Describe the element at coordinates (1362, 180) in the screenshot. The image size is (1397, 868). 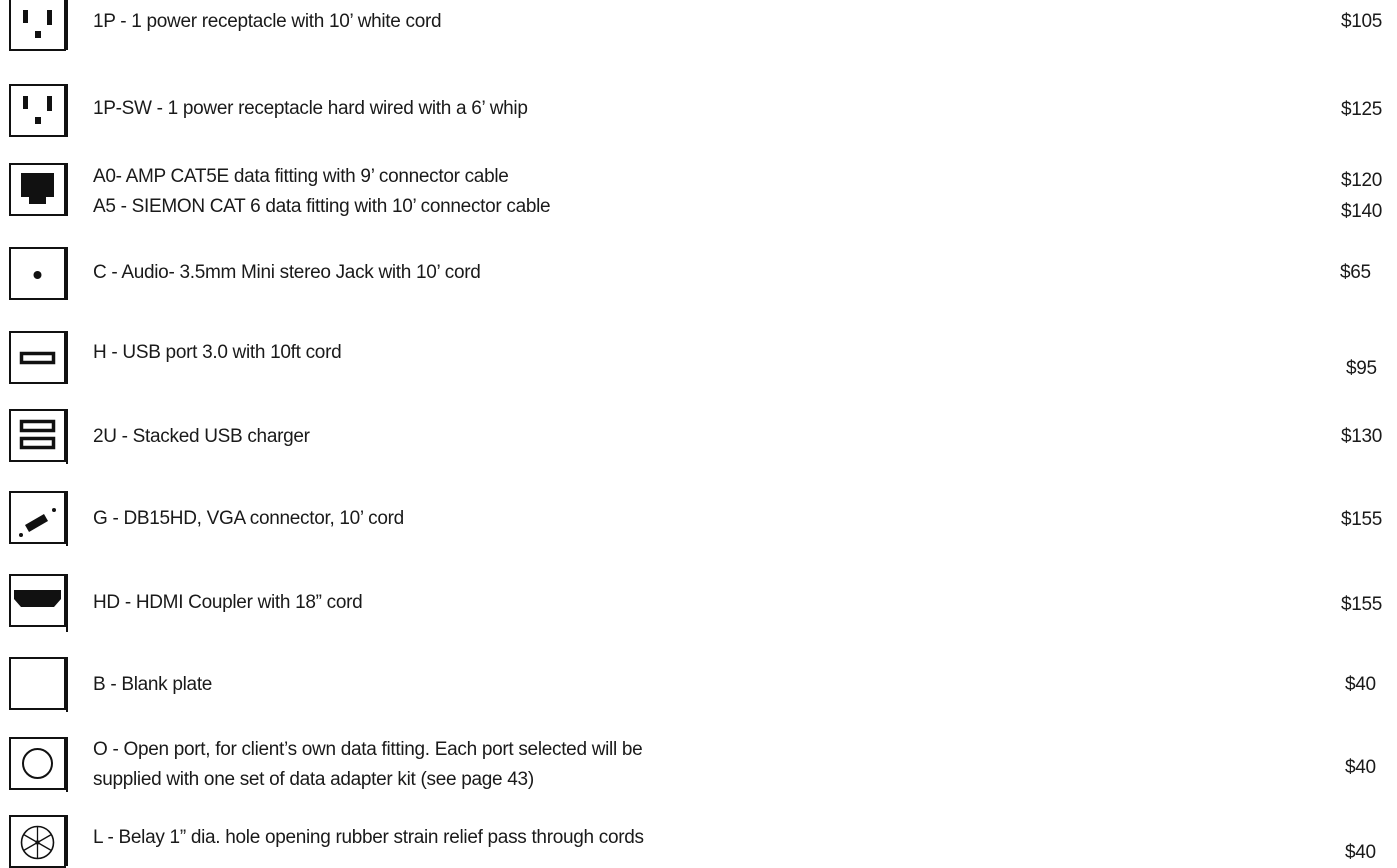
I see `item-price: $120` at that location.